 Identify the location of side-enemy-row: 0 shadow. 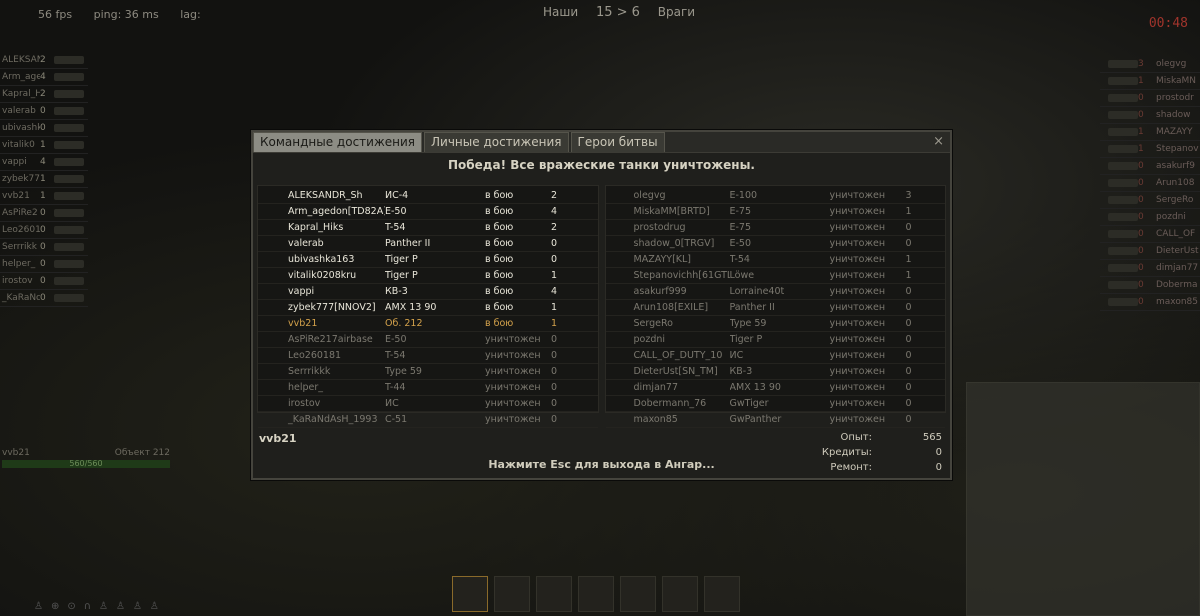
(1150, 115).